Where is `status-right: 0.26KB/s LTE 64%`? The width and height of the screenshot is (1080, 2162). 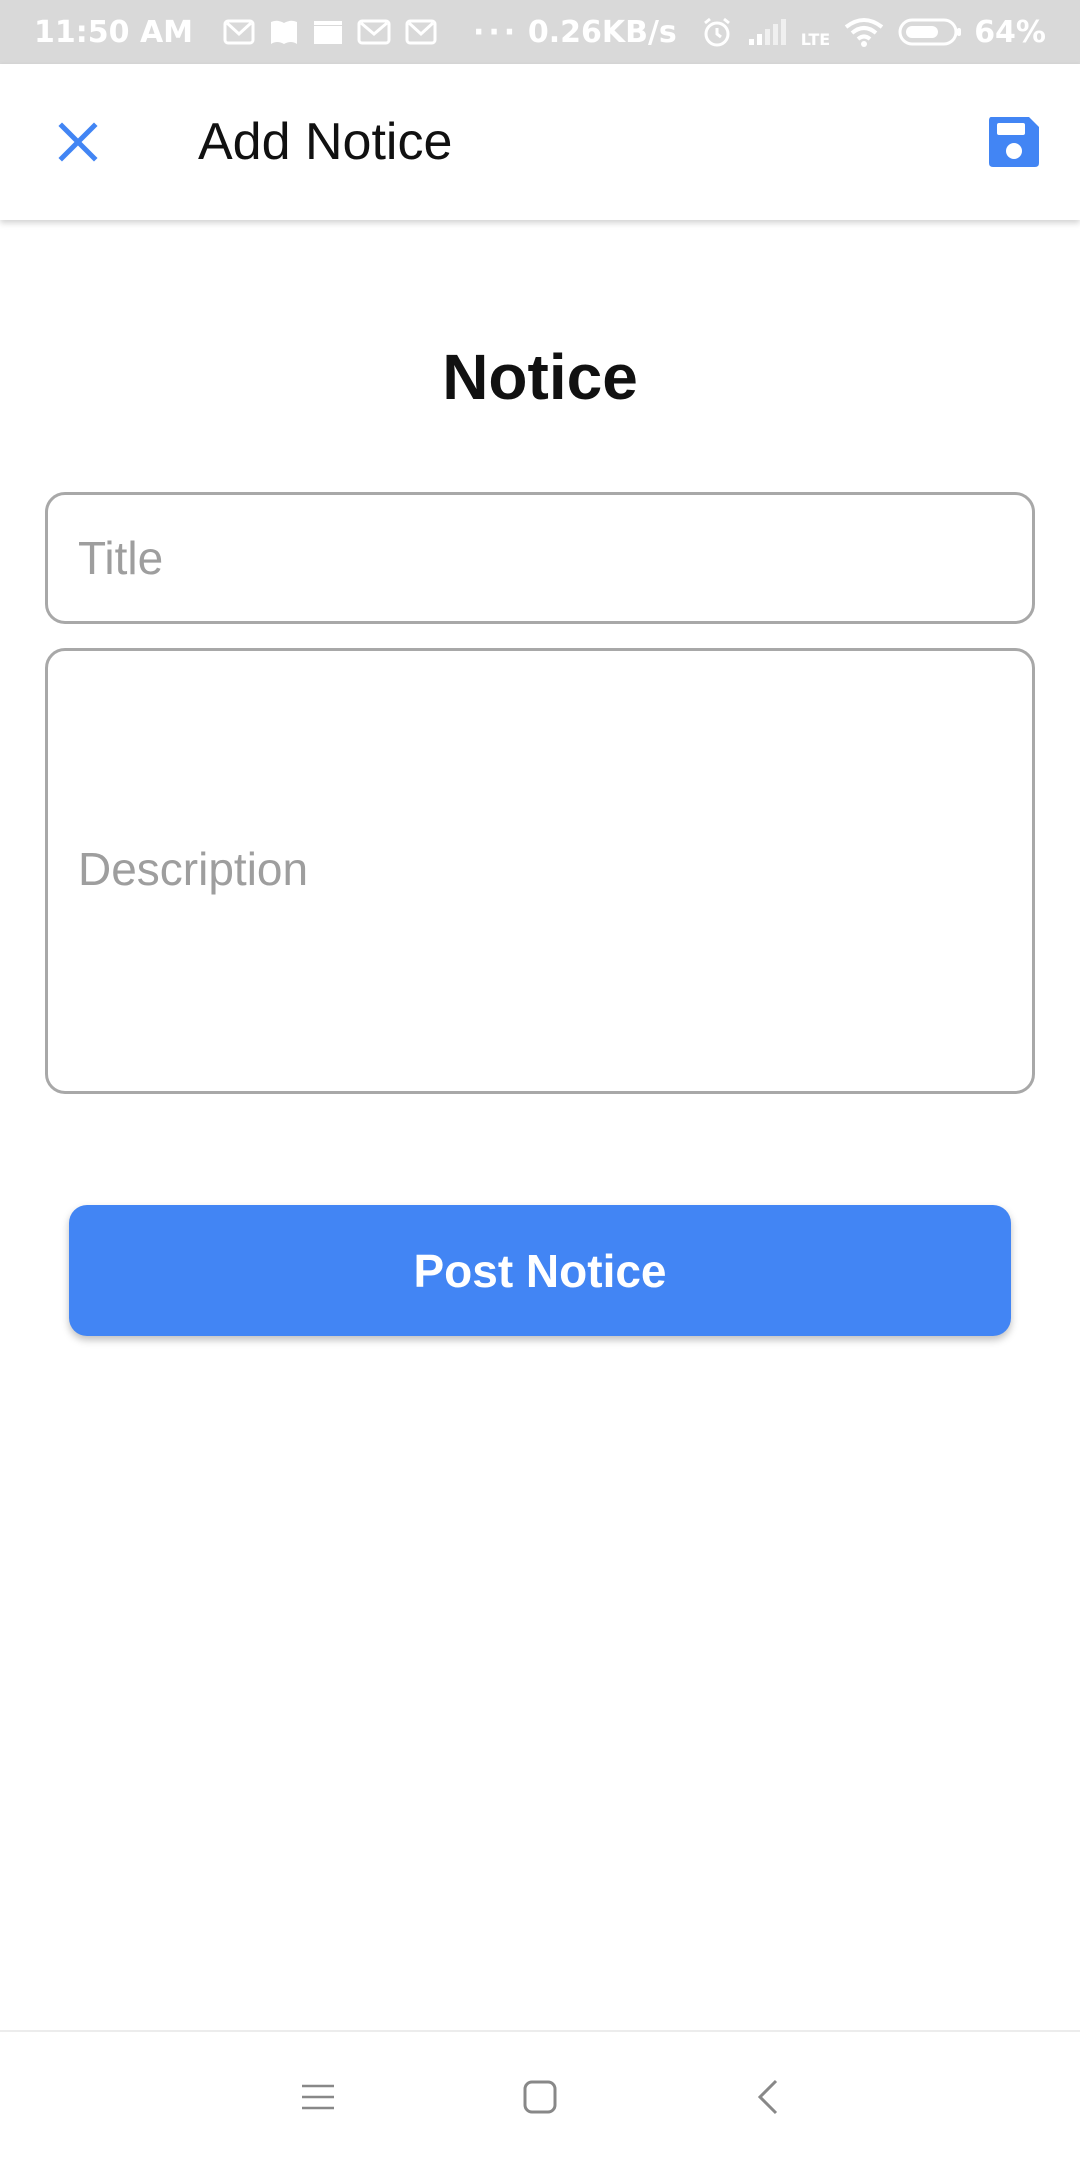 status-right: 0.26KB/s LTE 64% is located at coordinates (787, 32).